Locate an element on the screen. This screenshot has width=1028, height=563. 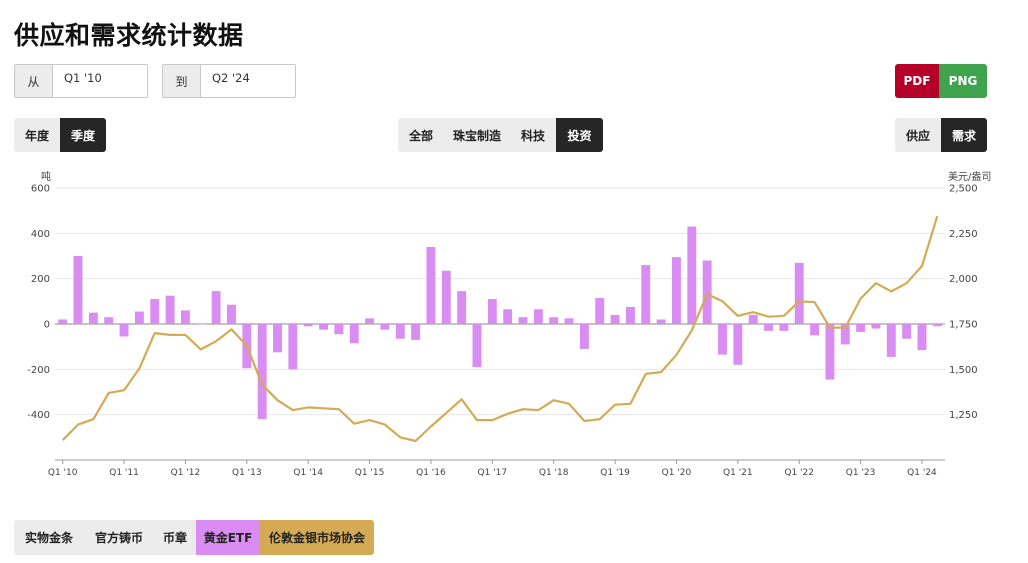
x-tick-label: Q1 '24 is located at coordinates (922, 473).